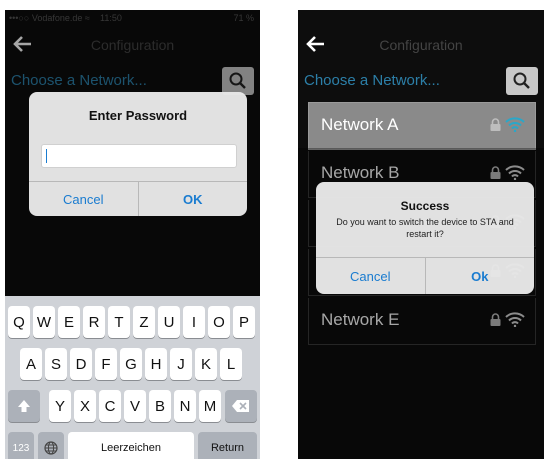 This screenshot has width=549, height=459. Describe the element at coordinates (227, 445) in the screenshot. I see `return-key: Return` at that location.